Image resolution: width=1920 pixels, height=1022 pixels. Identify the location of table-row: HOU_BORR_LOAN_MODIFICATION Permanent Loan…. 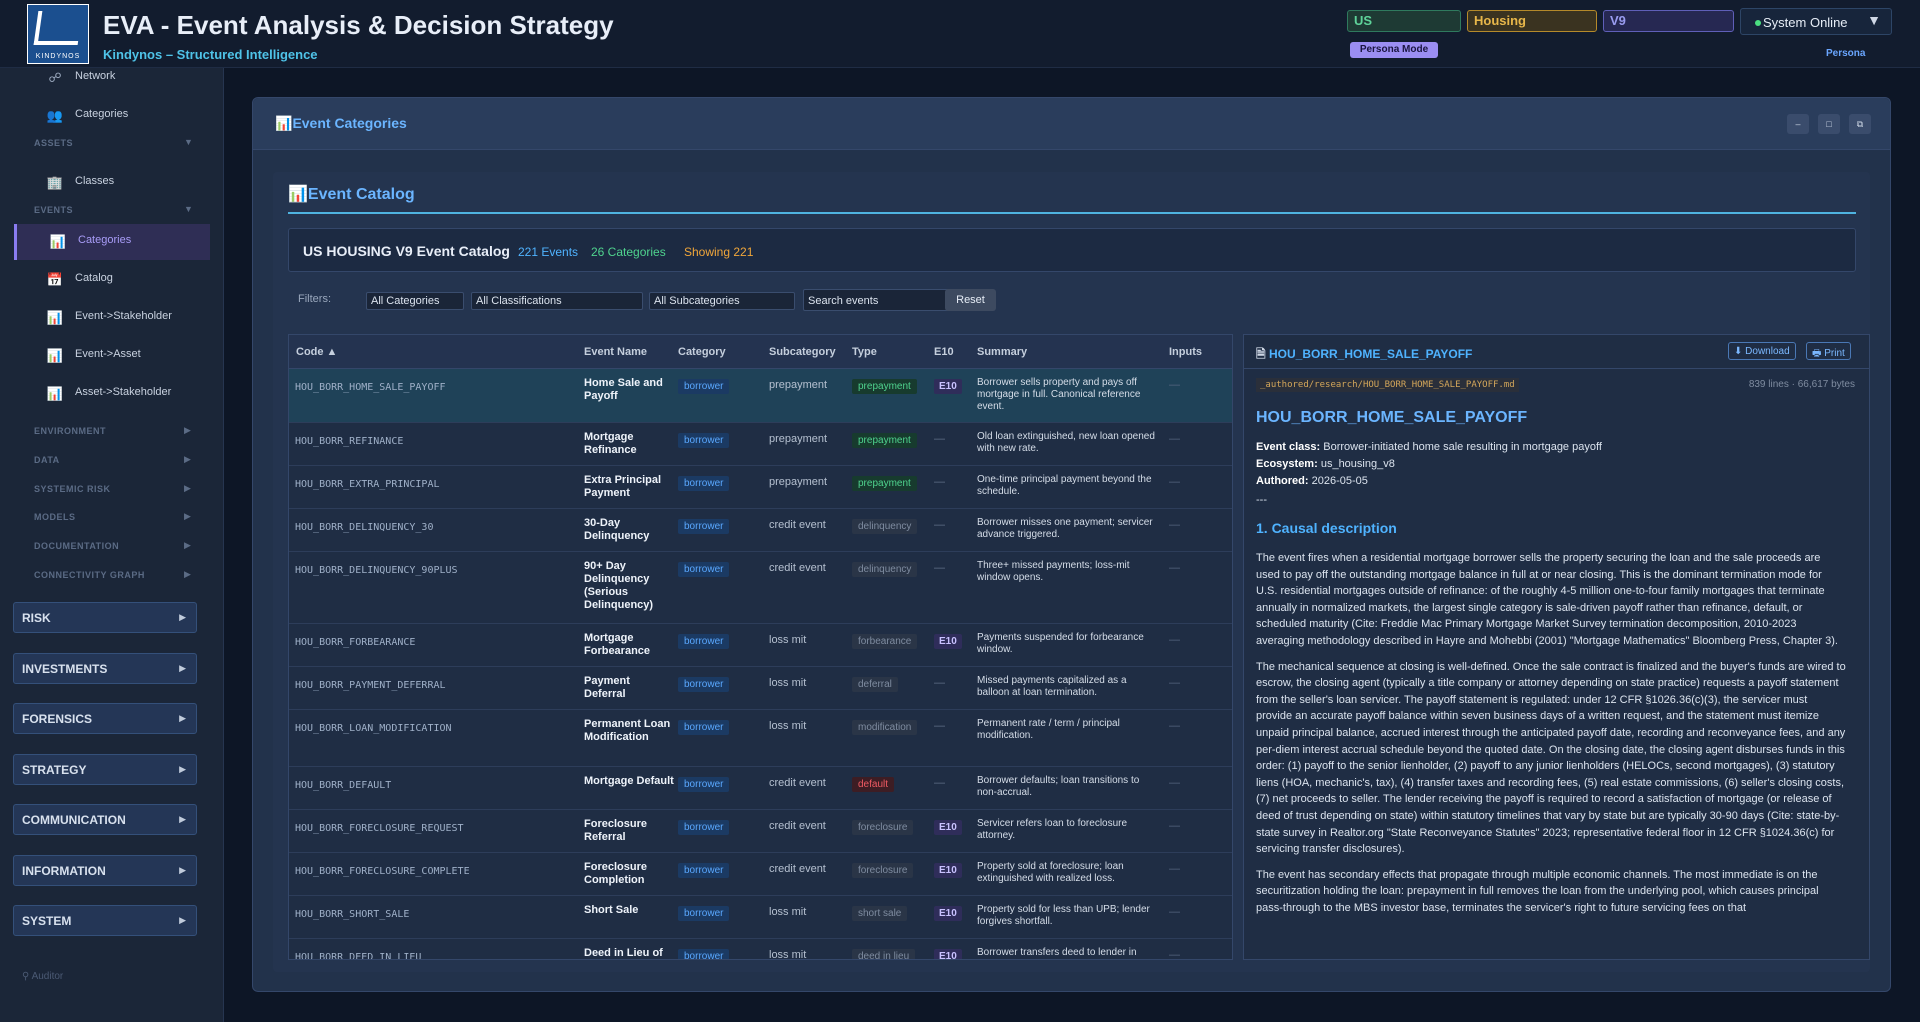
(760, 738).